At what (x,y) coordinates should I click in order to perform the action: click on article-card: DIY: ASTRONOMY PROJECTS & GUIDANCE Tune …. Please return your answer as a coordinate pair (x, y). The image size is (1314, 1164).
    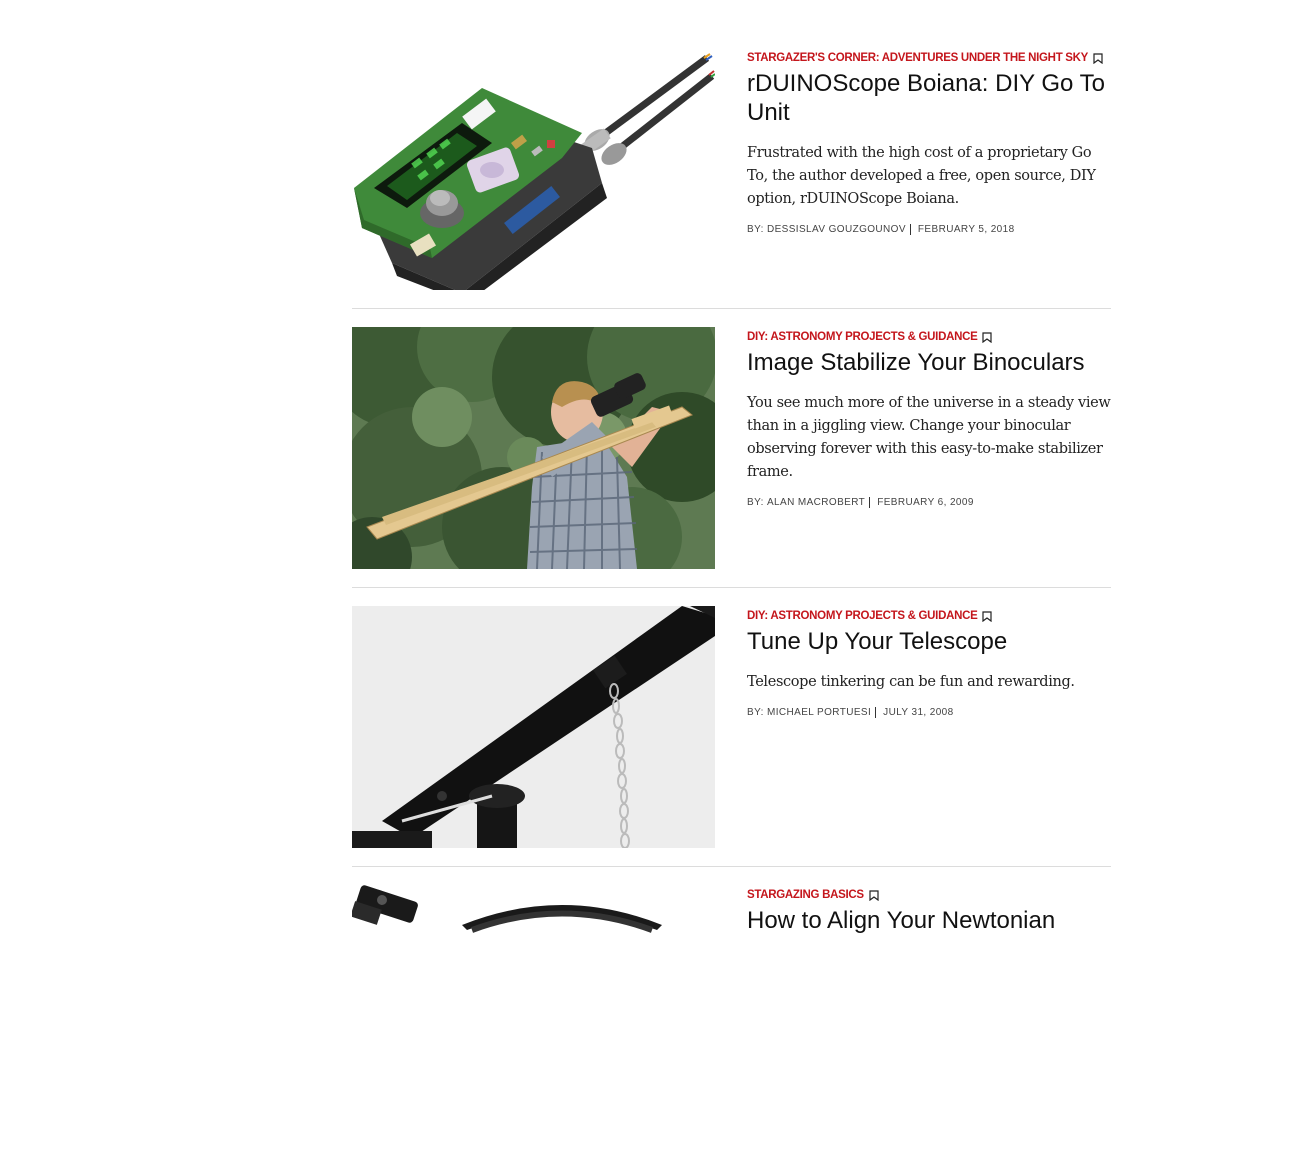
    Looking at the image, I should click on (731, 736).